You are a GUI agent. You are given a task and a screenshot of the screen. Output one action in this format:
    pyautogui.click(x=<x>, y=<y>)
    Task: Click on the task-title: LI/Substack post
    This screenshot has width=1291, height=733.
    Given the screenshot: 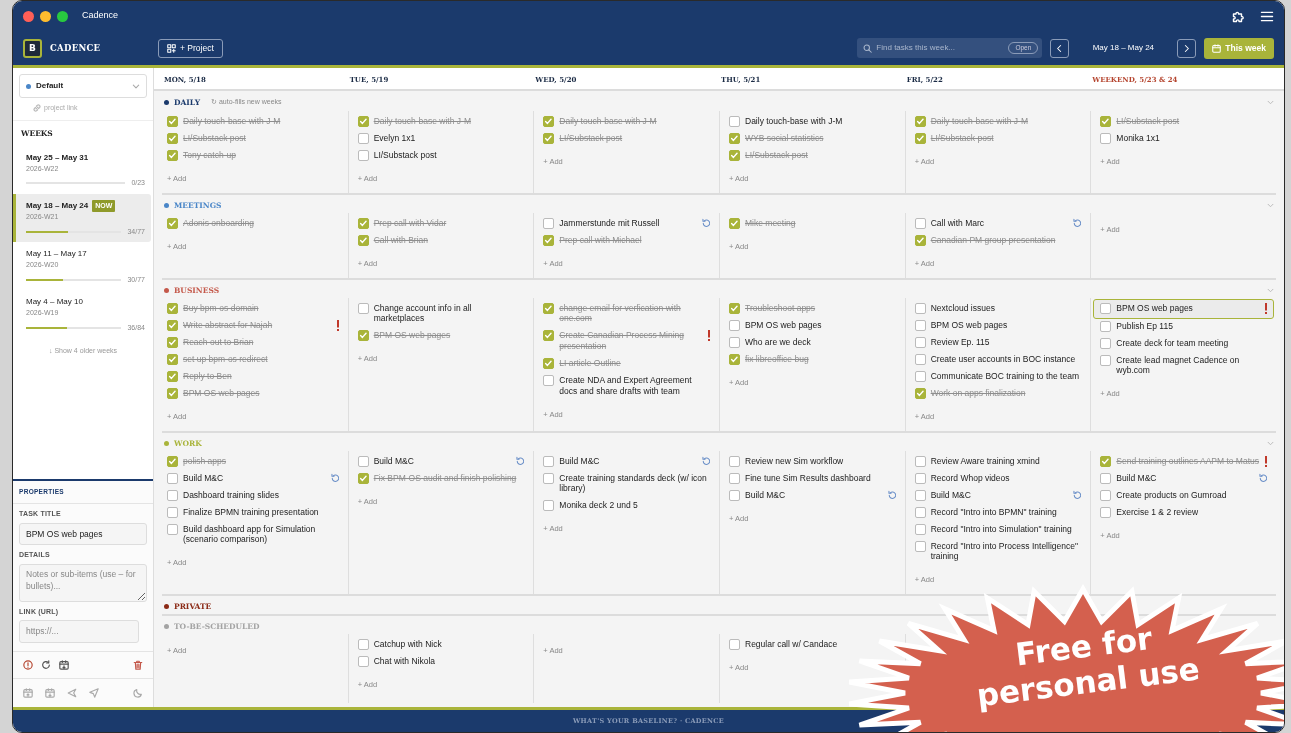 What is the action you would take?
    pyautogui.click(x=1148, y=121)
    